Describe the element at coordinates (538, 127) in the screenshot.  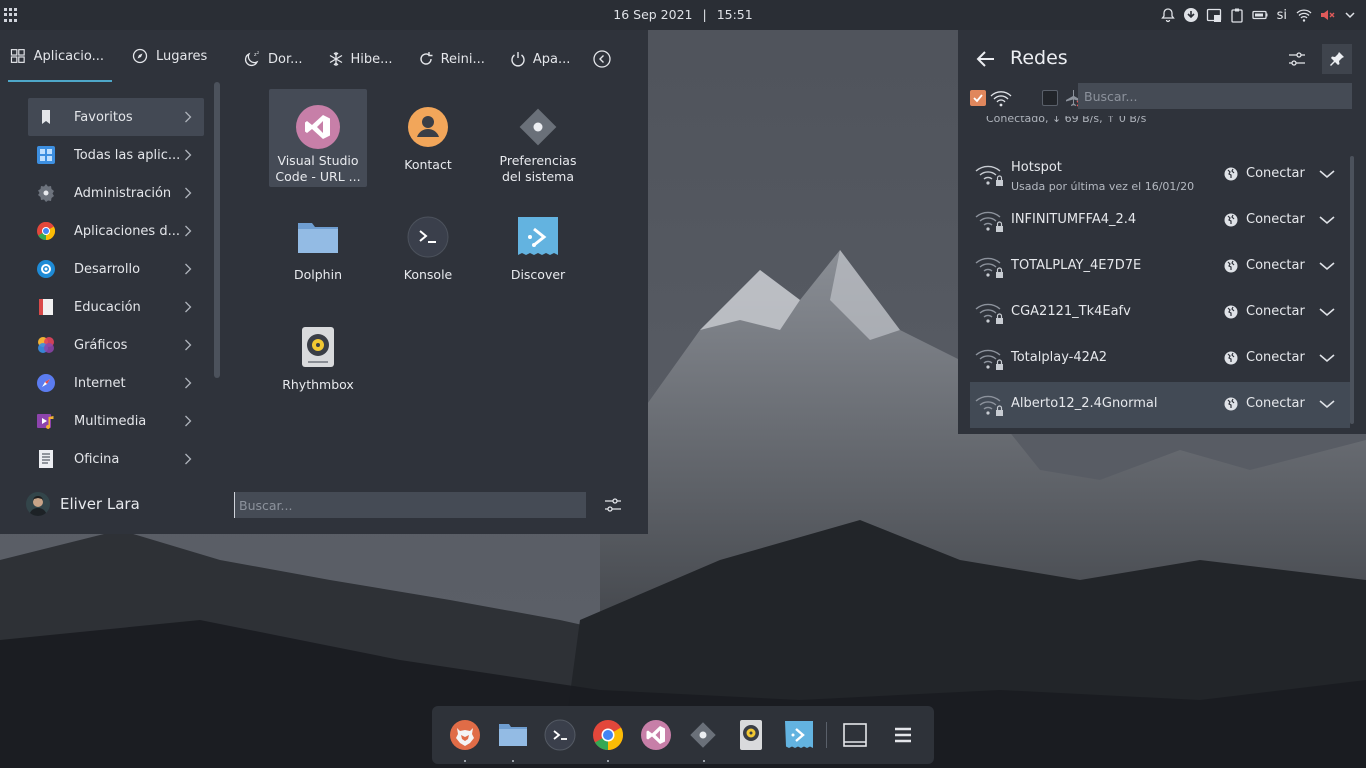
I see `system-settings-icon` at that location.